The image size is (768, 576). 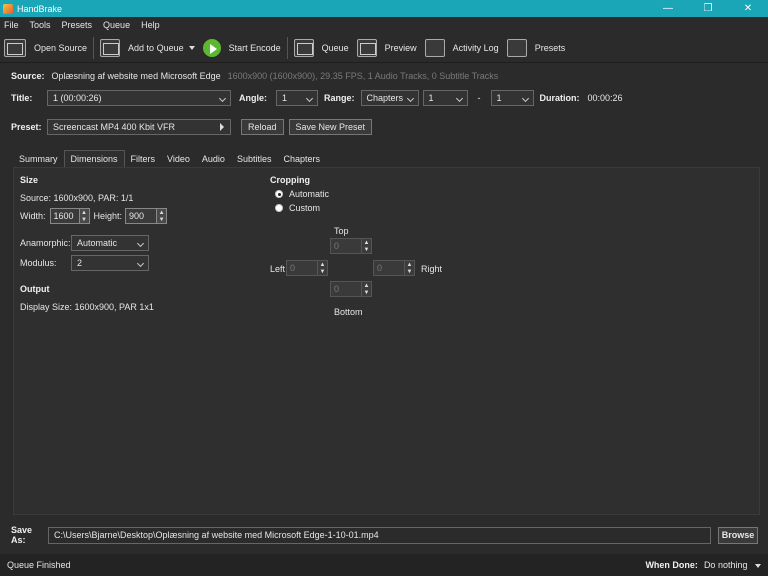 What do you see at coordinates (211, 47) in the screenshot?
I see `play-icon` at bounding box center [211, 47].